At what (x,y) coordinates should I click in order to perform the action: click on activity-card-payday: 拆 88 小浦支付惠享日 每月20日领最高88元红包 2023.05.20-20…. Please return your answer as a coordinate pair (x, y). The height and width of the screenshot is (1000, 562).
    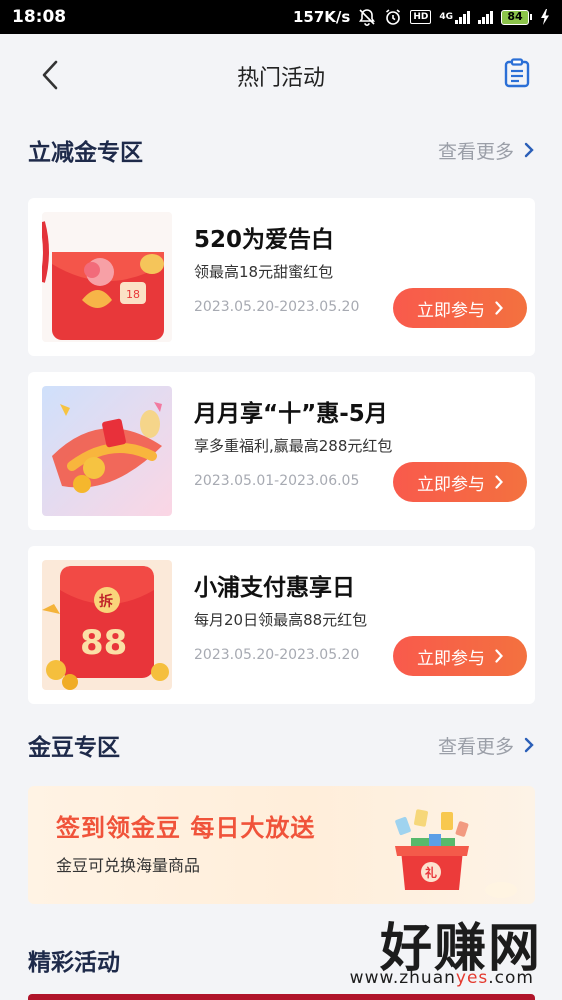
    Looking at the image, I should click on (281, 625).